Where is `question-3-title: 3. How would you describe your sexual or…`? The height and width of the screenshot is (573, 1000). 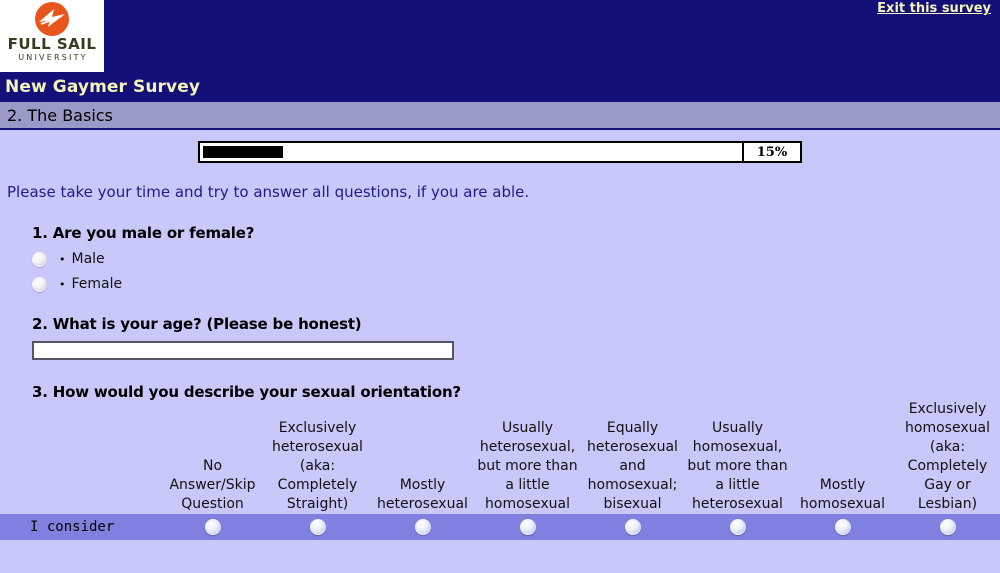 question-3-title: 3. How would you describe your sexual or… is located at coordinates (246, 392).